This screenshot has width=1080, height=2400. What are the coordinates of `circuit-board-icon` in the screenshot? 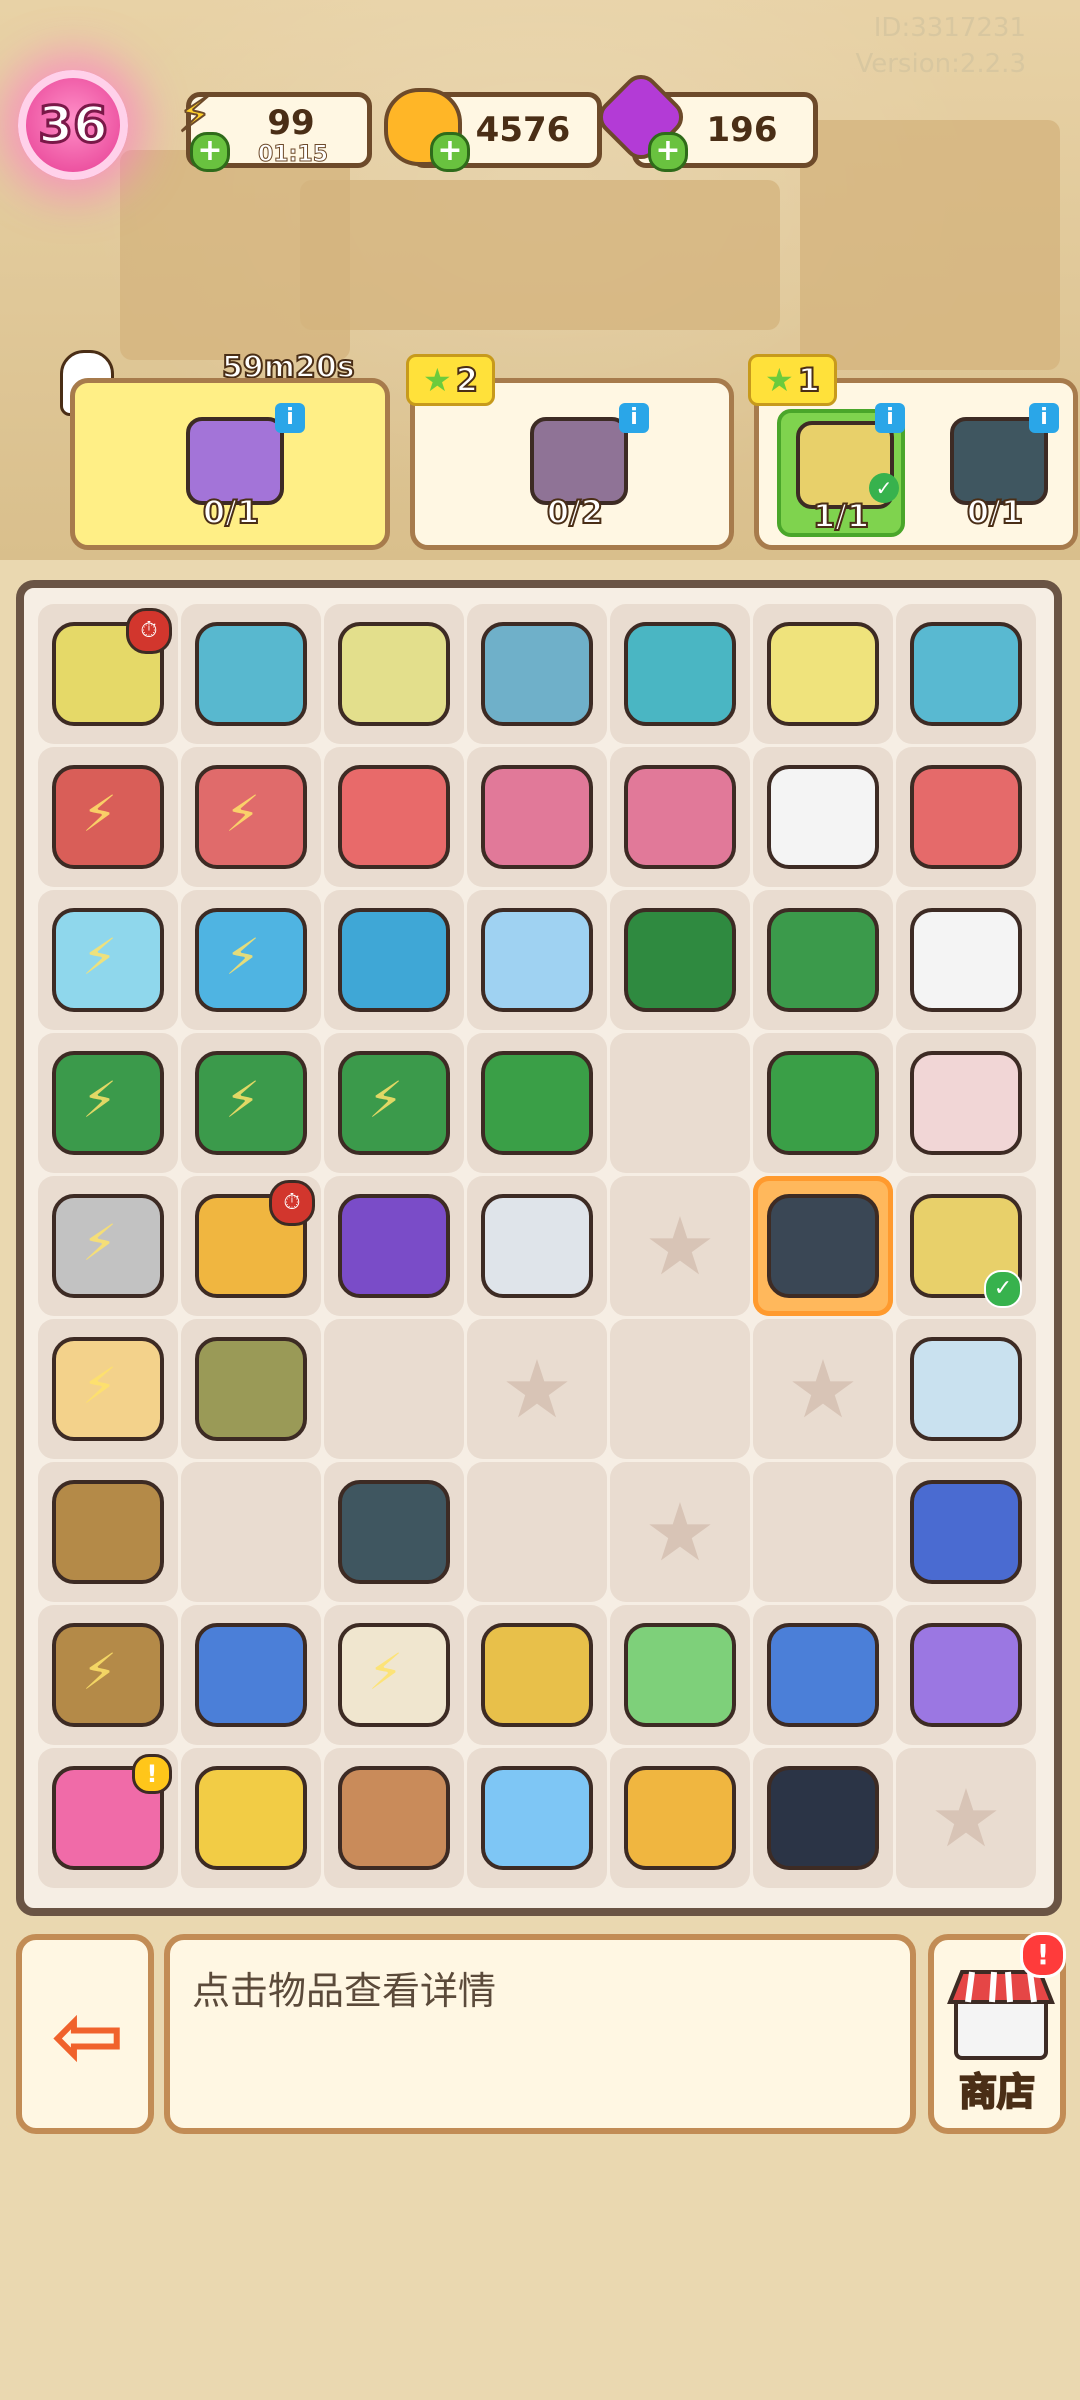 It's located at (394, 960).